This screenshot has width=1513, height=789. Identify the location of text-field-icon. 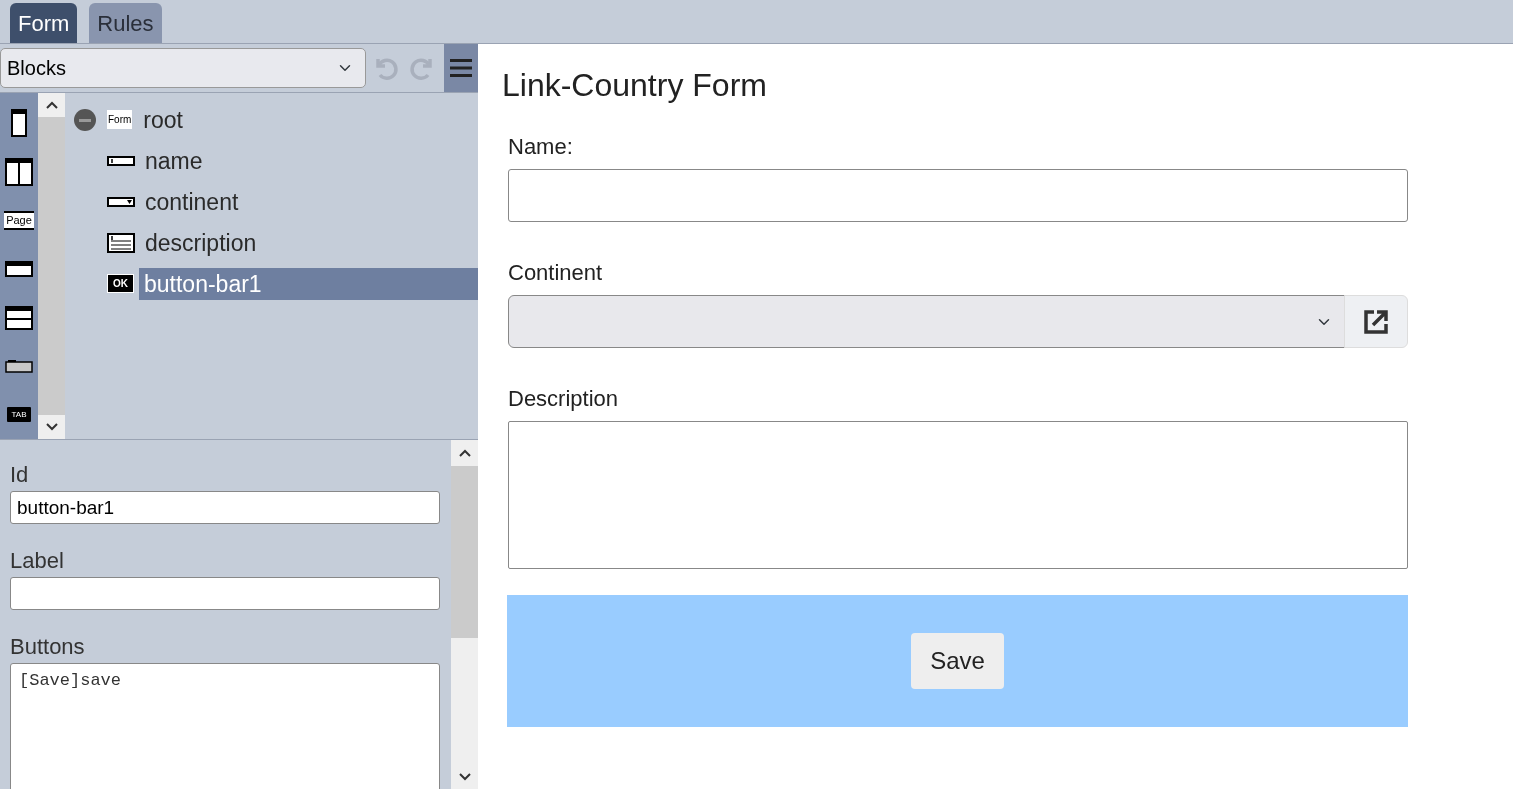
(121, 160).